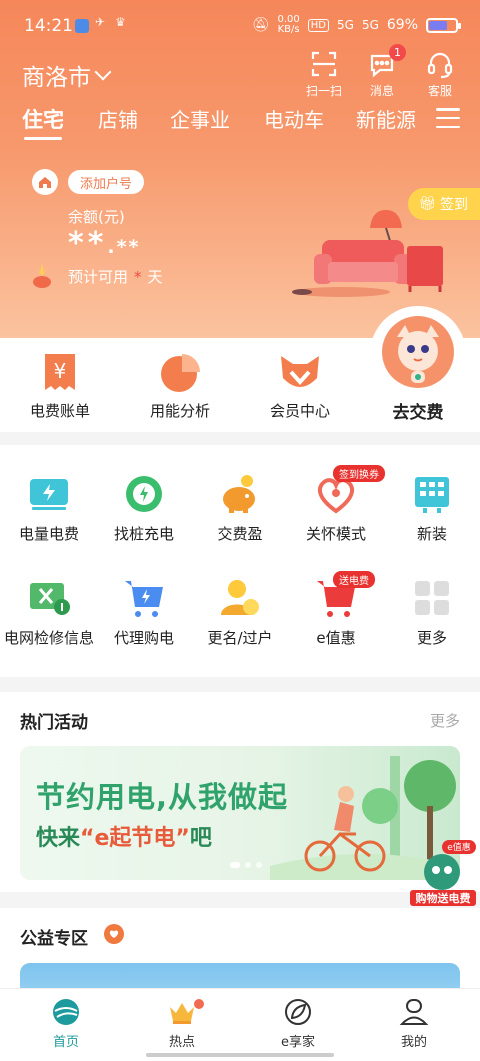  I want to click on service-label: 更多, so click(431, 638).